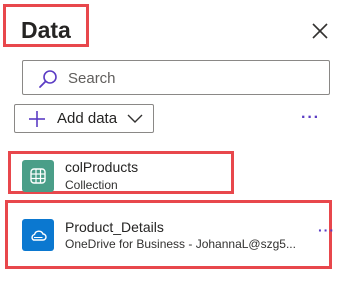  What do you see at coordinates (326, 230) in the screenshot?
I see `item-more-options-button: ···` at bounding box center [326, 230].